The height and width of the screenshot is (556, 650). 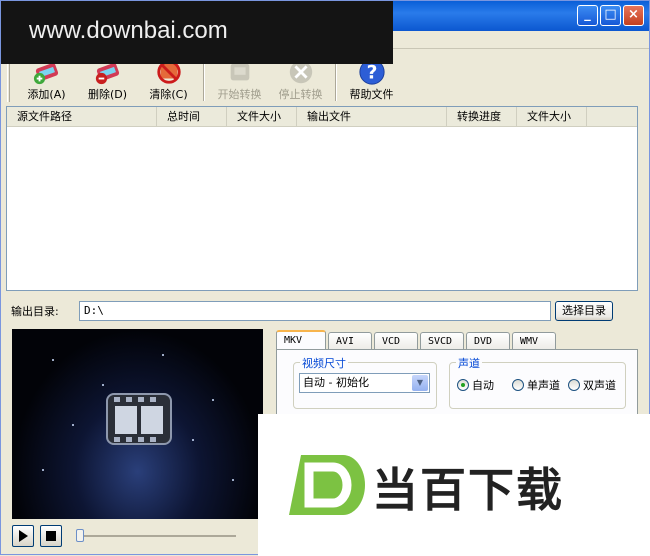 I want to click on audio-channel-group: 声道 自动 单声道 双声道, so click(x=537, y=382).